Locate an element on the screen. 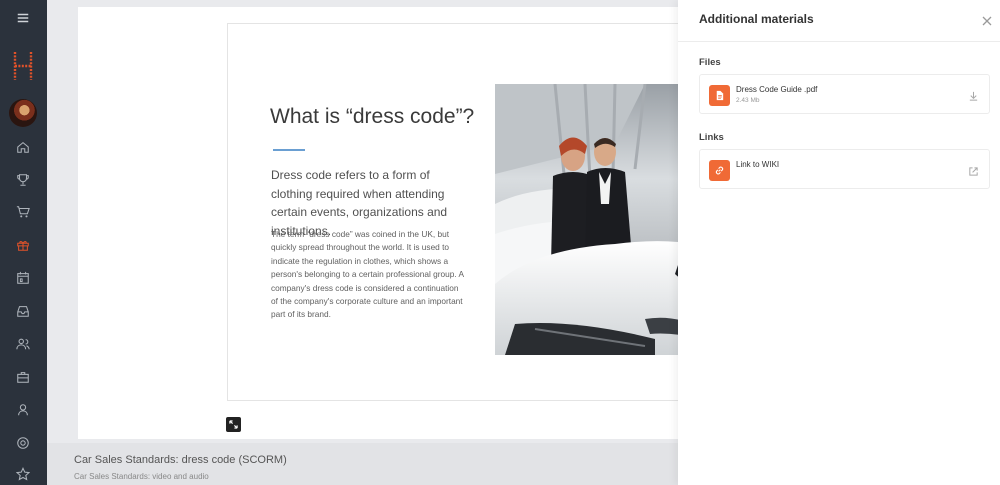  file-name: Dress Code Guide .pdf is located at coordinates (777, 89).